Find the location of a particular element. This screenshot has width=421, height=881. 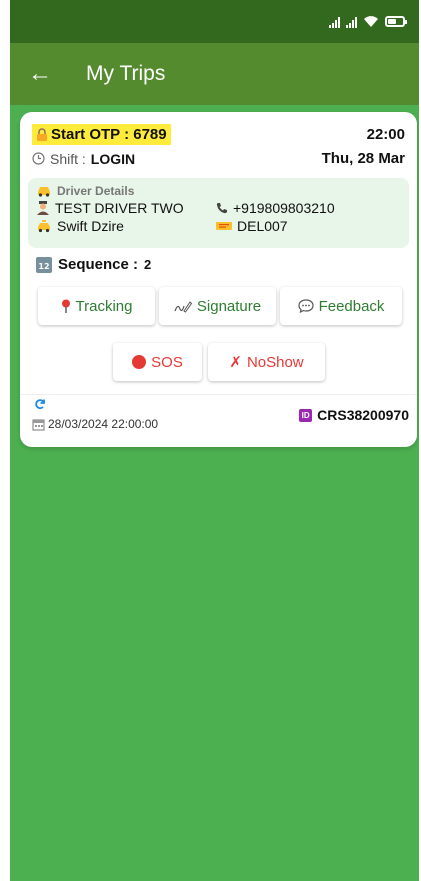

back-arrow-icon: ← is located at coordinates (48, 74).